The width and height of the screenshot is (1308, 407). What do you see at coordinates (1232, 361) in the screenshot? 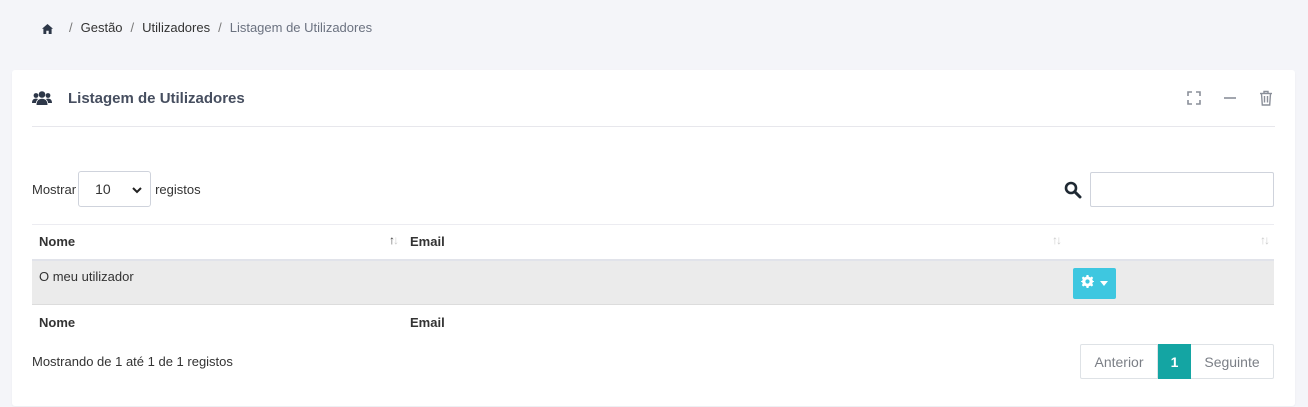
I see `next-page-button: Seguinte` at bounding box center [1232, 361].